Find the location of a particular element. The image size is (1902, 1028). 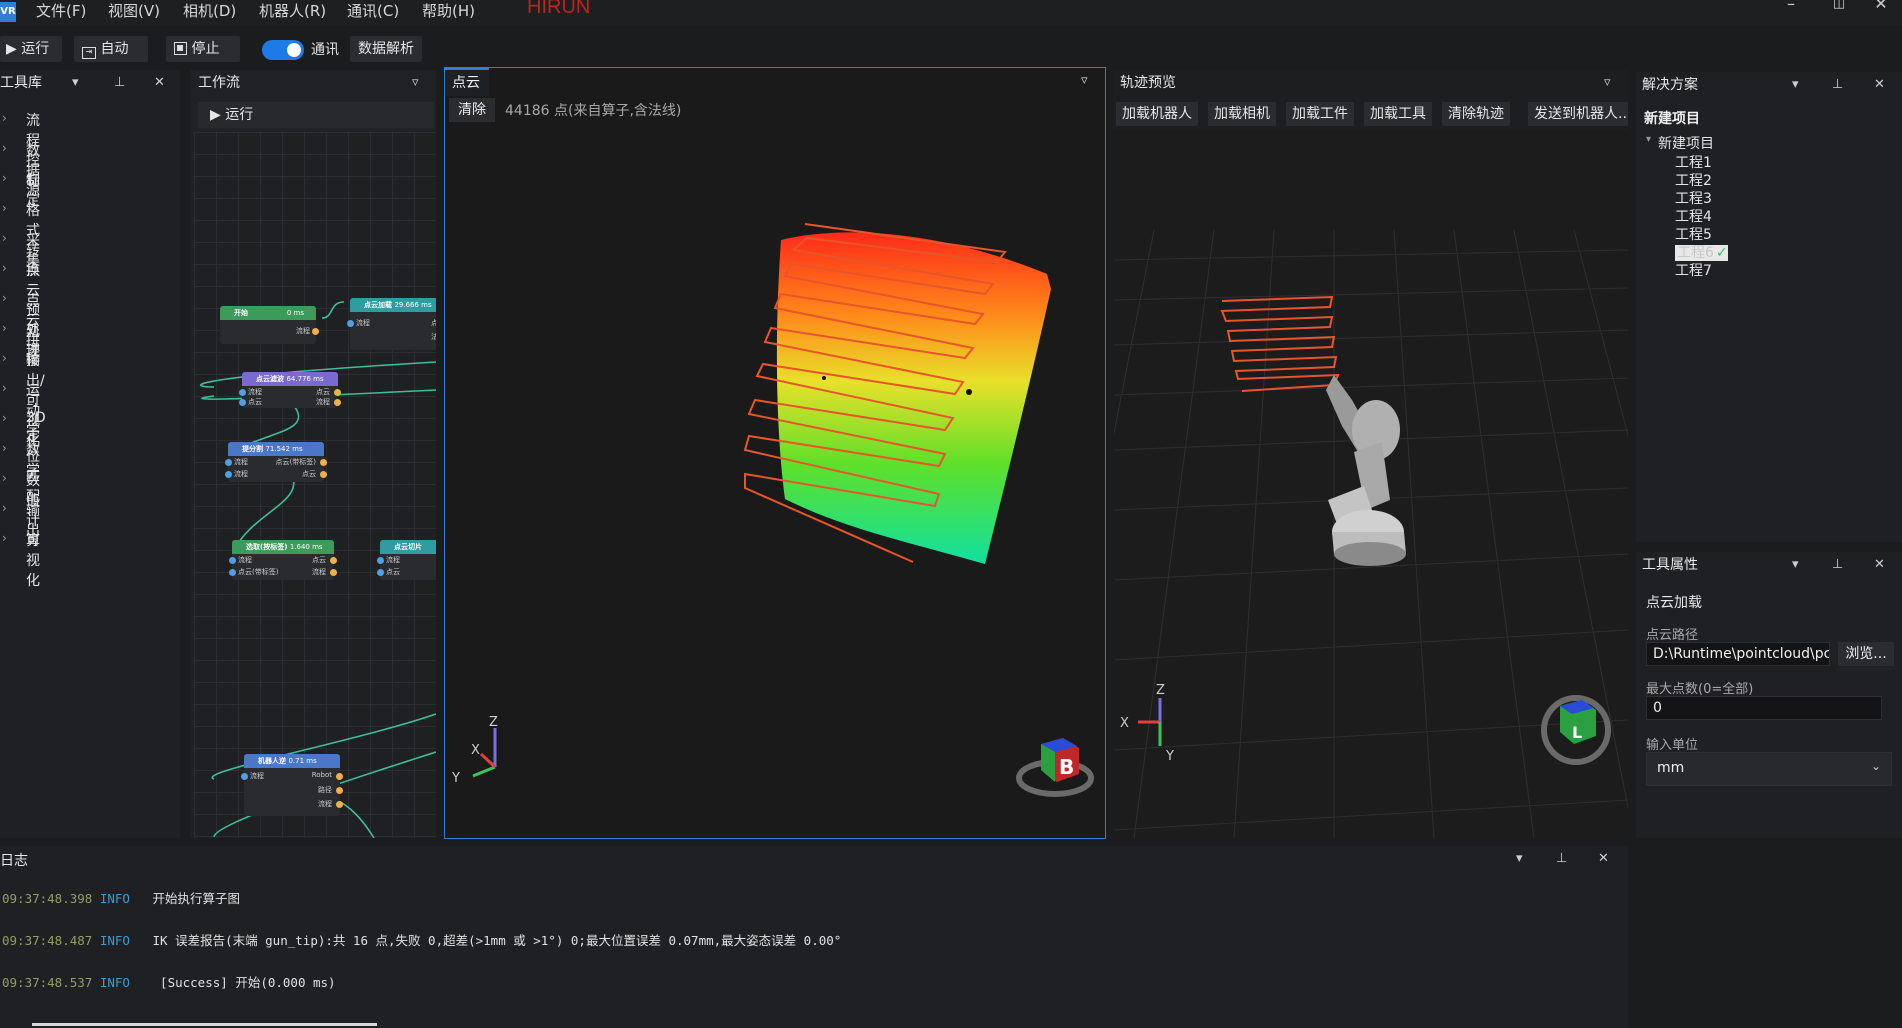

horizontal-scrollbar is located at coordinates (204, 1024).